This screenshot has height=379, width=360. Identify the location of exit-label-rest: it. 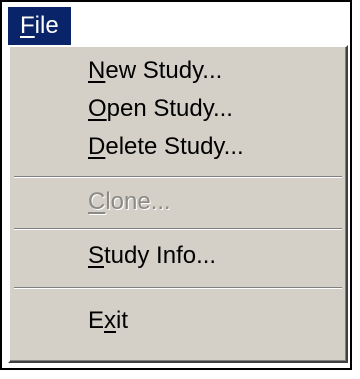
(122, 320).